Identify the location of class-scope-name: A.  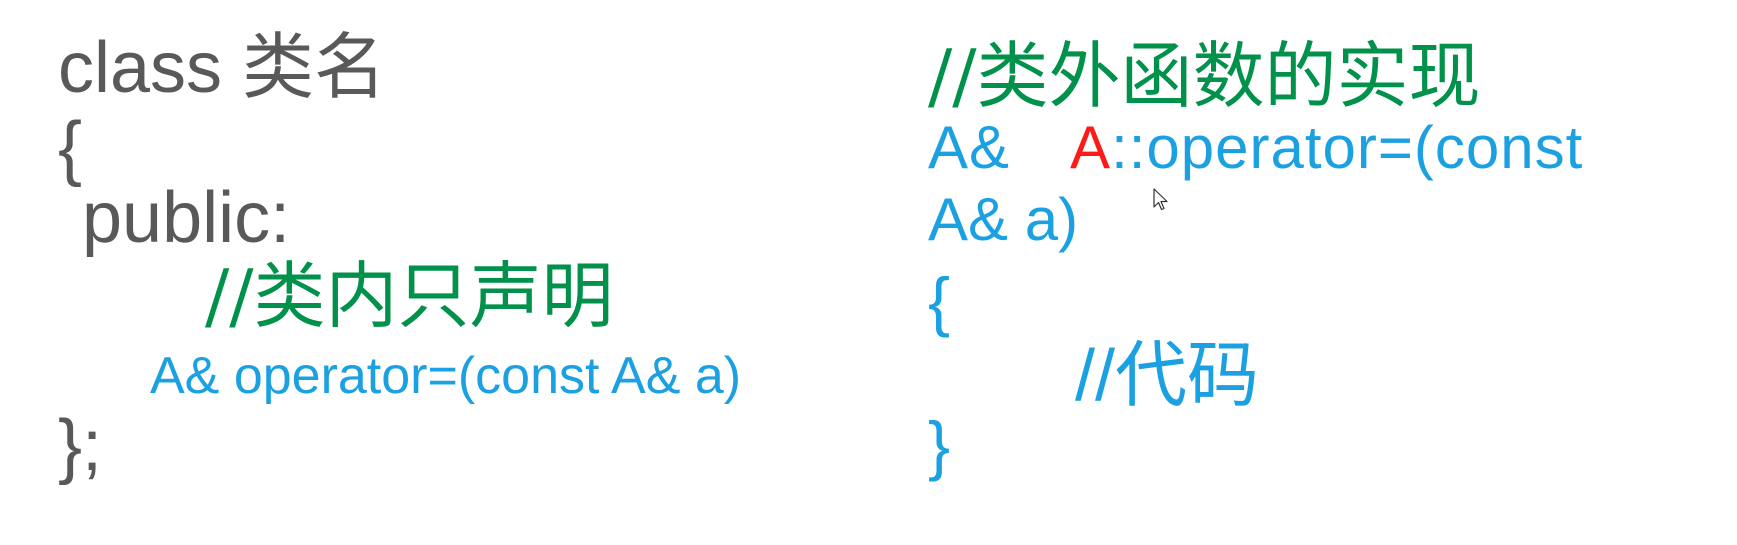
(1091, 147).